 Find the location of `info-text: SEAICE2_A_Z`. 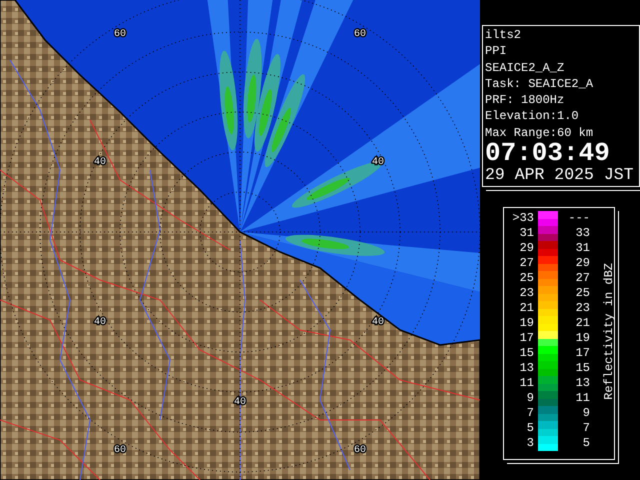

info-text: SEAICE2_A_Z is located at coordinates (525, 68).